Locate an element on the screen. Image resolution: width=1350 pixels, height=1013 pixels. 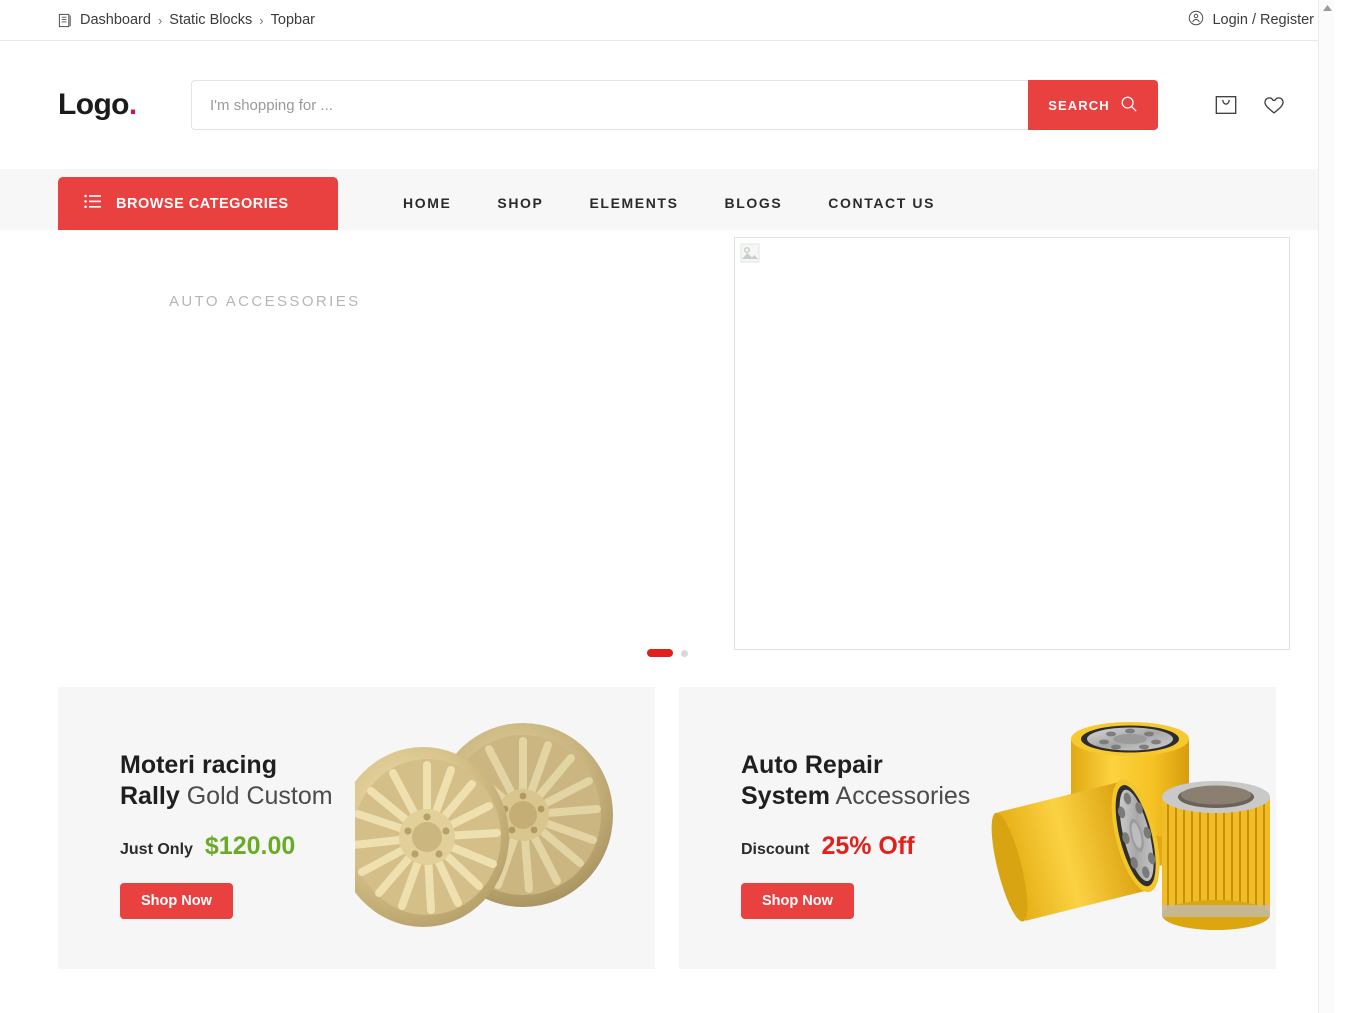
slider-dots is located at coordinates (667, 653).